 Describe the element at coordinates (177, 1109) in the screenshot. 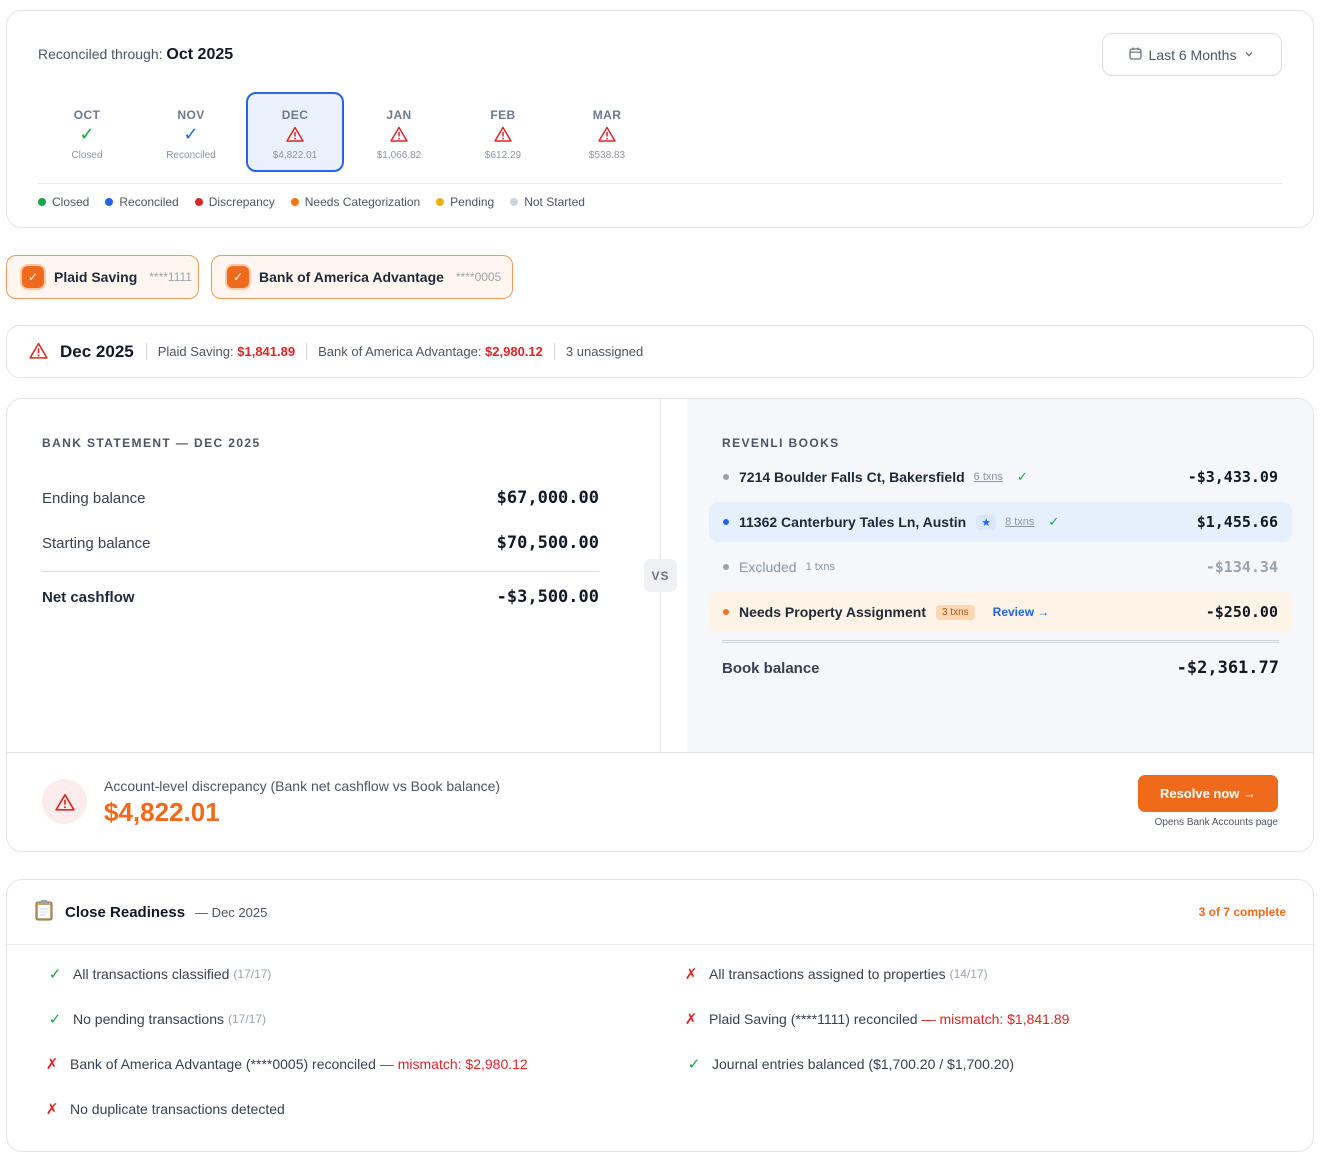

I see `checklist-label: No duplicate transactions detected` at that location.